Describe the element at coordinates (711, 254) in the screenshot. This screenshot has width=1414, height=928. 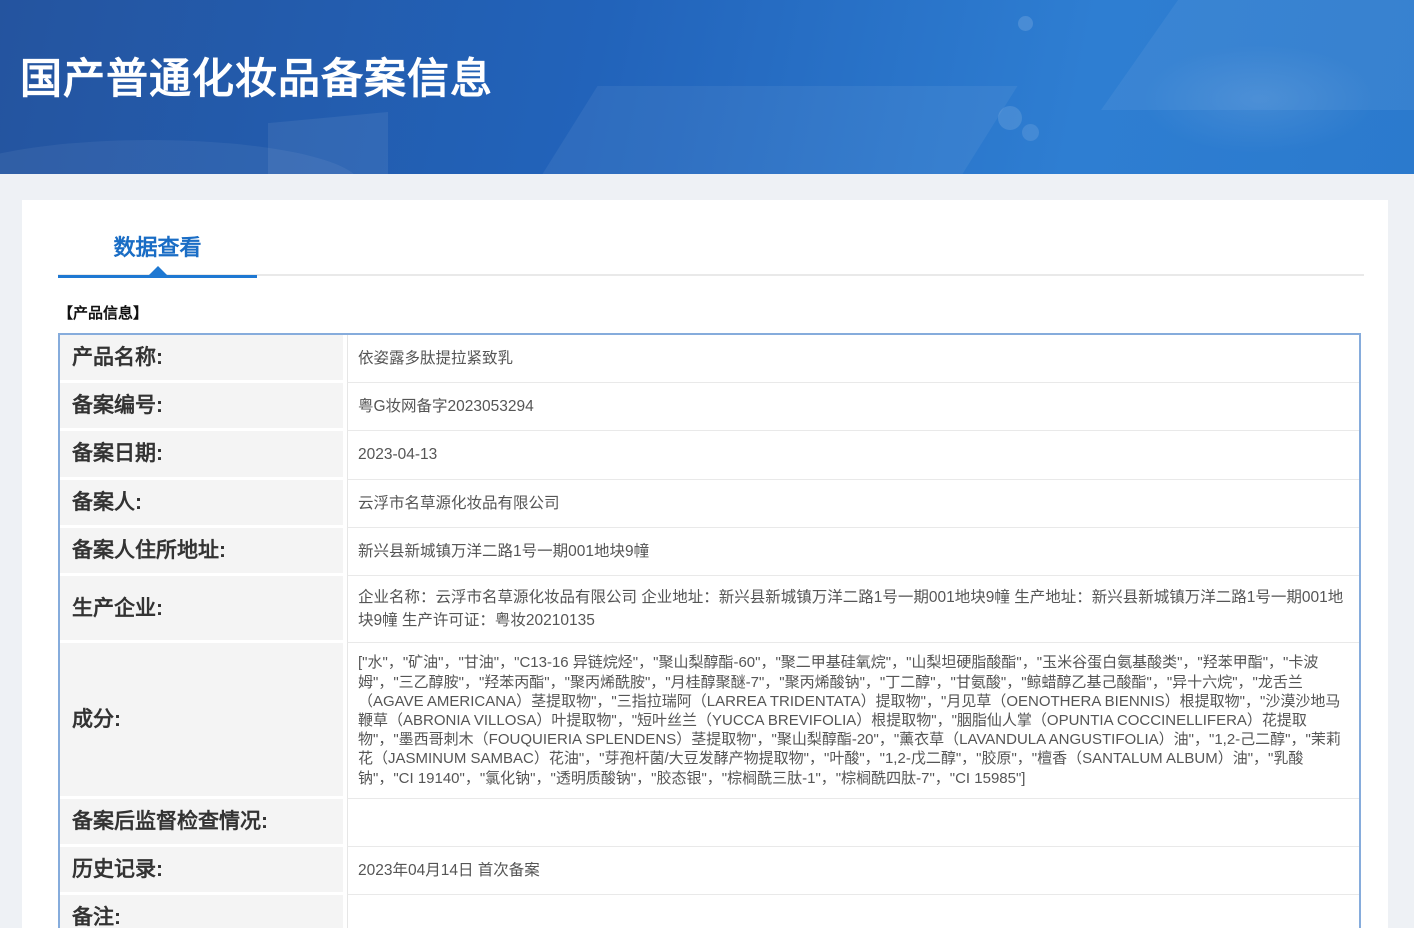
I see `tab-bar: 数据查看` at that location.